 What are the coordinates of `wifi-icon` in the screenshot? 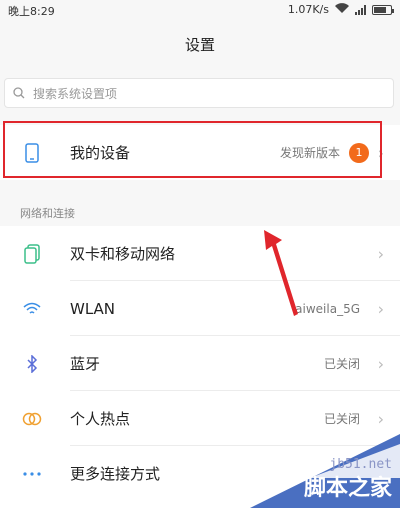 It's located at (32, 309).